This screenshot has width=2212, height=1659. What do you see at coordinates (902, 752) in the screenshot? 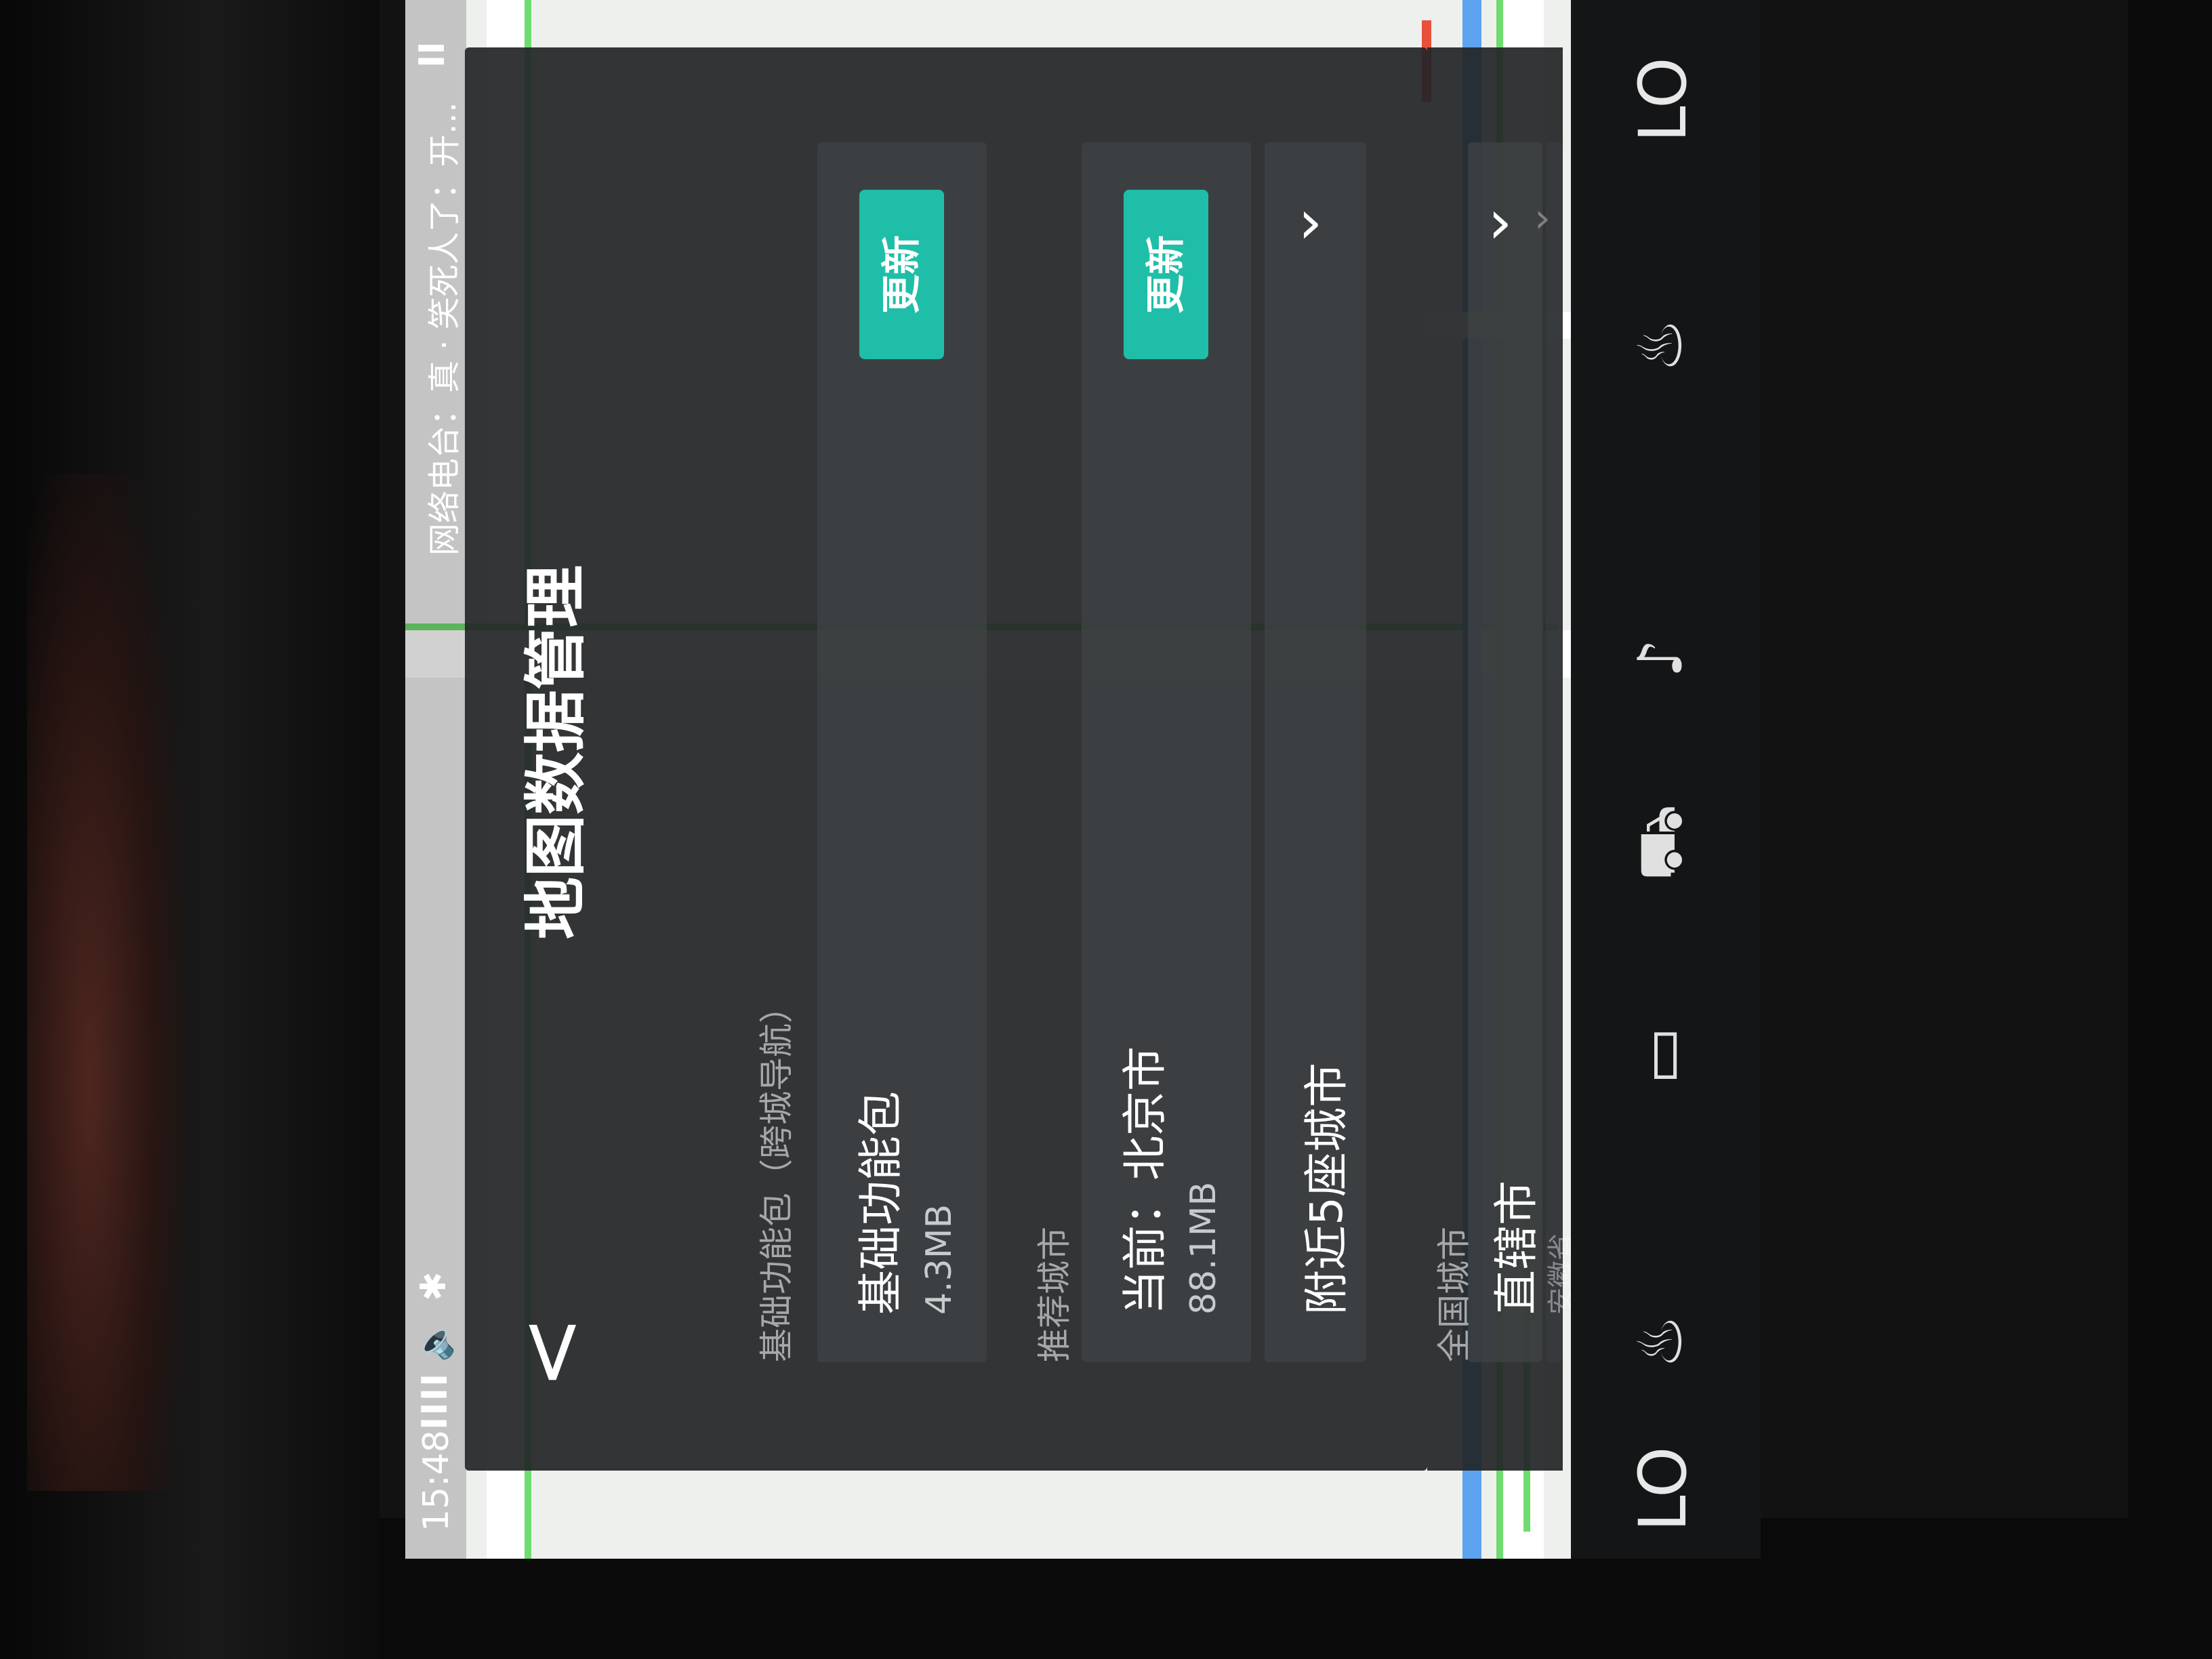
I see `list-item-basic-package: 基础功能包 4.3MB 更新` at bounding box center [902, 752].